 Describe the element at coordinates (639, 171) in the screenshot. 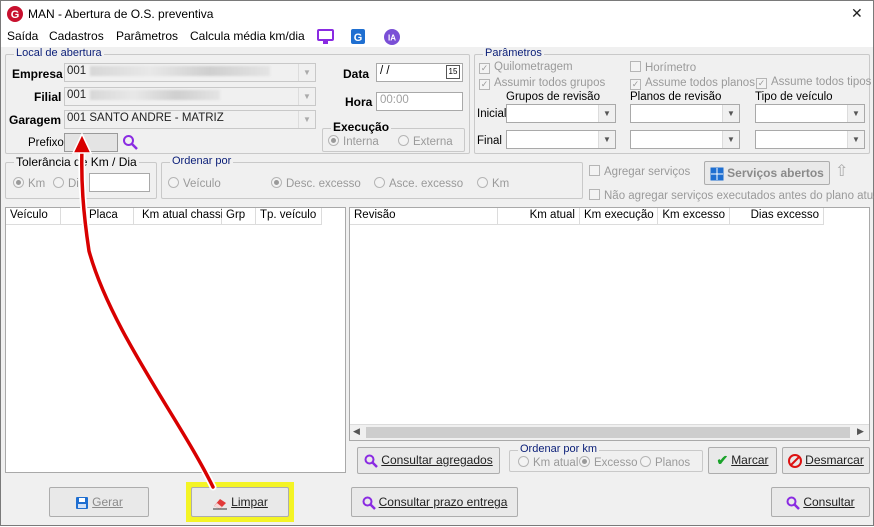

I see `agregar-servicos-checkbox: Agregar serviços` at that location.